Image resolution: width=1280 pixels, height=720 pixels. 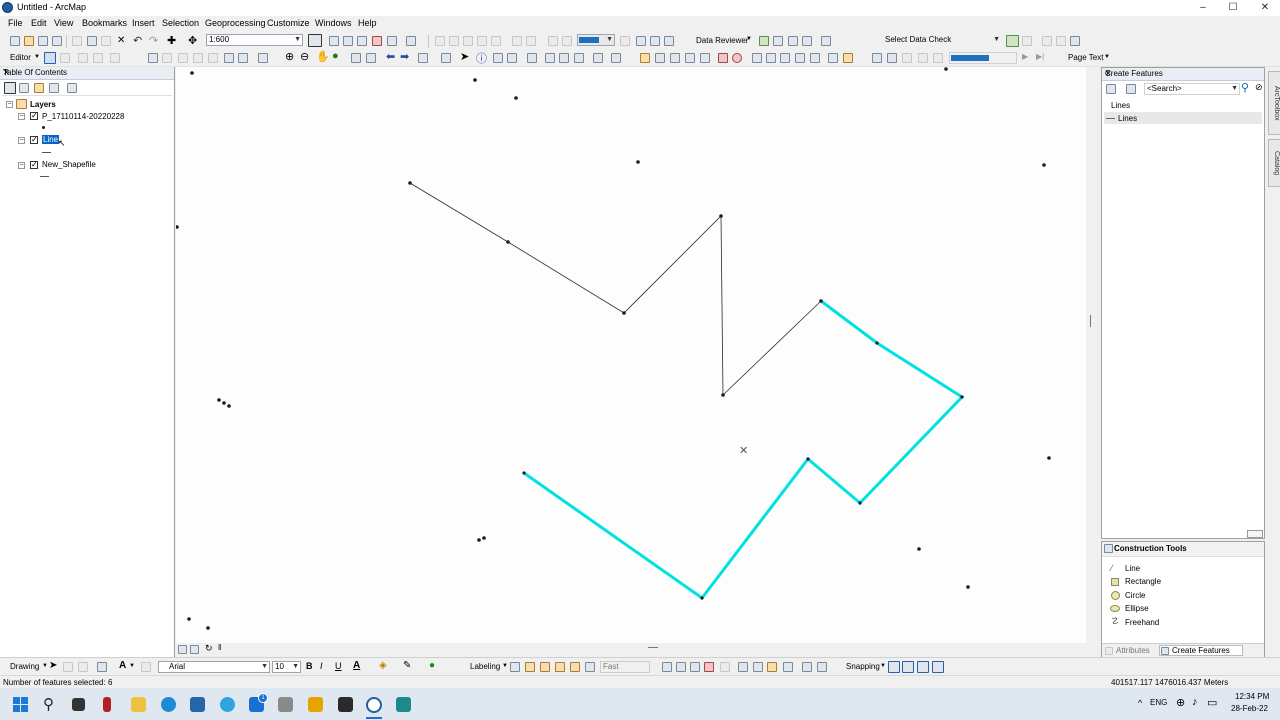 What do you see at coordinates (709, 667) in the screenshot?
I see `georef-tool-4-icon` at bounding box center [709, 667].